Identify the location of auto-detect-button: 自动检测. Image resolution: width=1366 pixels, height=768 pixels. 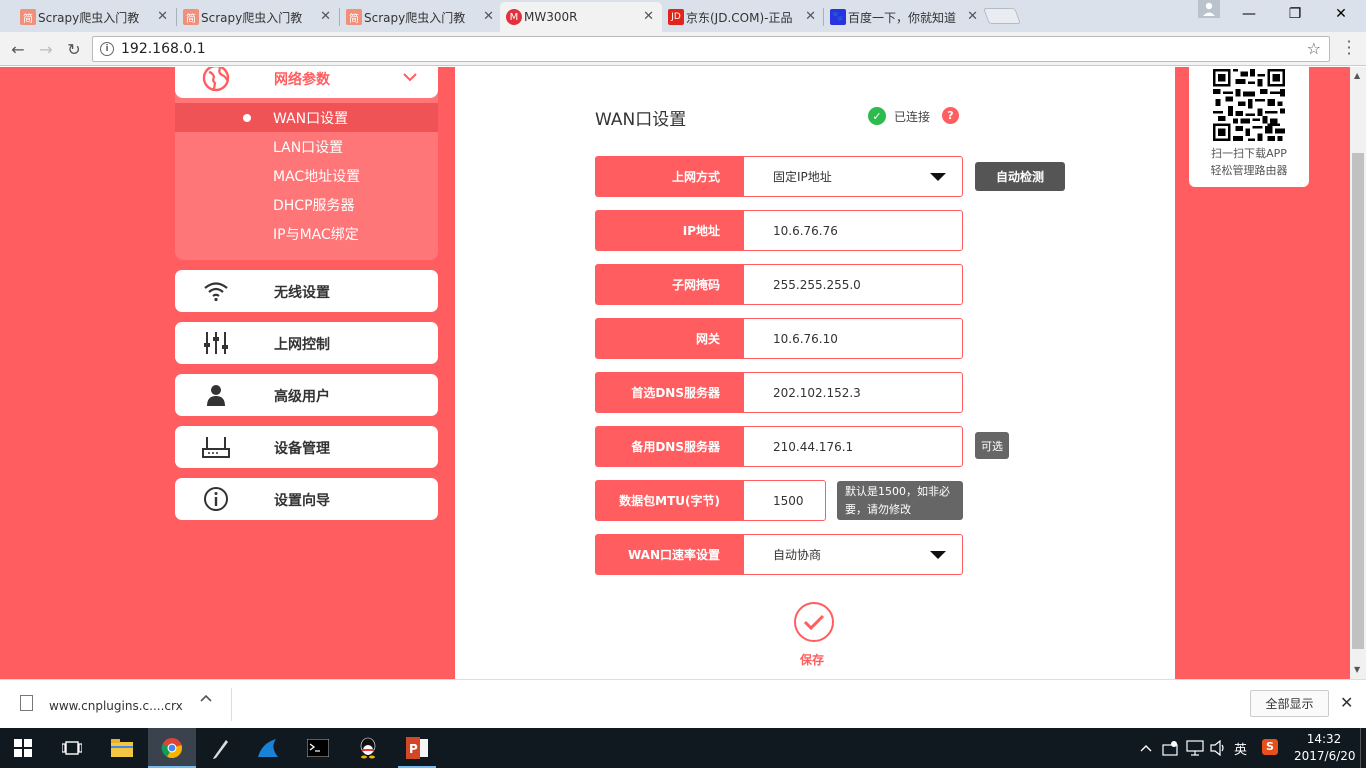
(1020, 176).